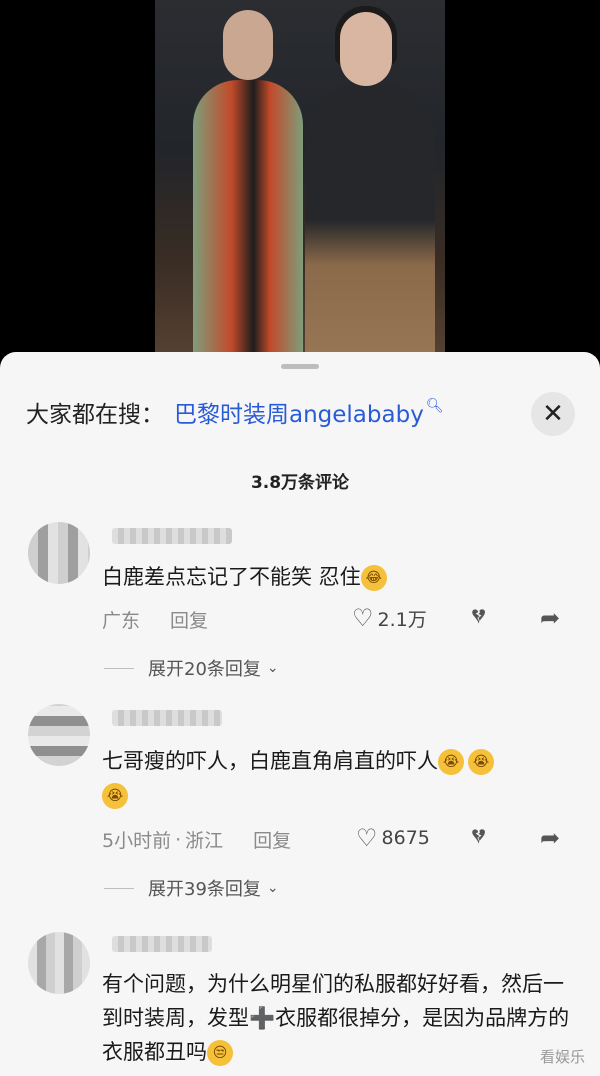 The height and width of the screenshot is (1076, 600). Describe the element at coordinates (248, 45) in the screenshot. I see `person-left-head` at that location.